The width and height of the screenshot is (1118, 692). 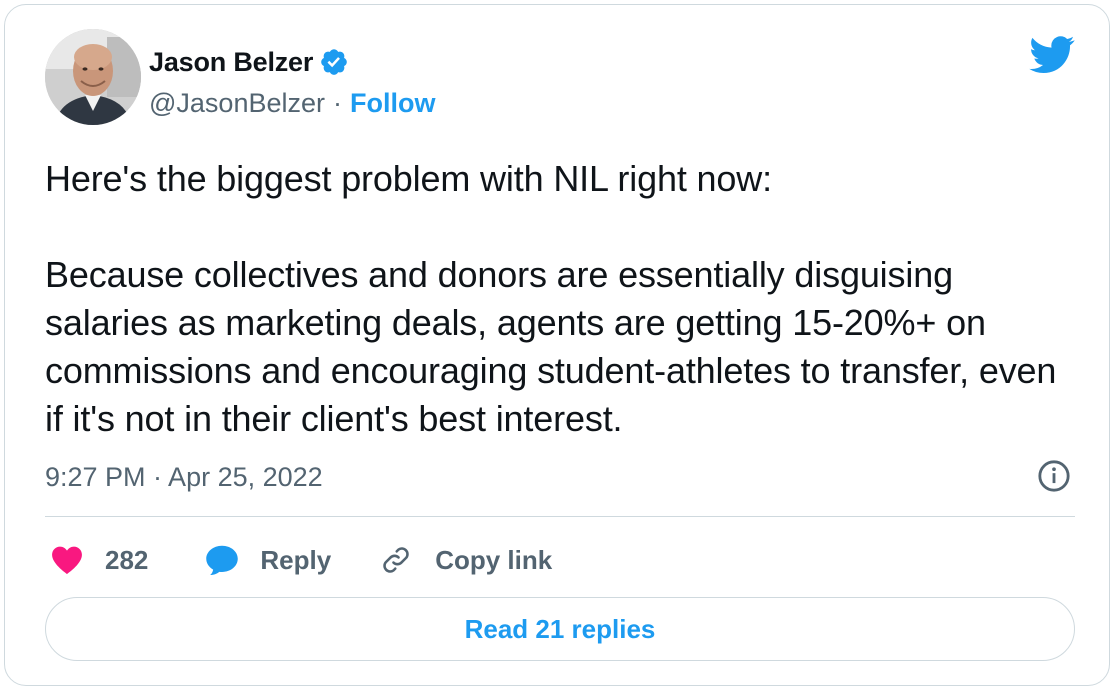 I want to click on author-name-row: Jason Belzer, so click(x=249, y=62).